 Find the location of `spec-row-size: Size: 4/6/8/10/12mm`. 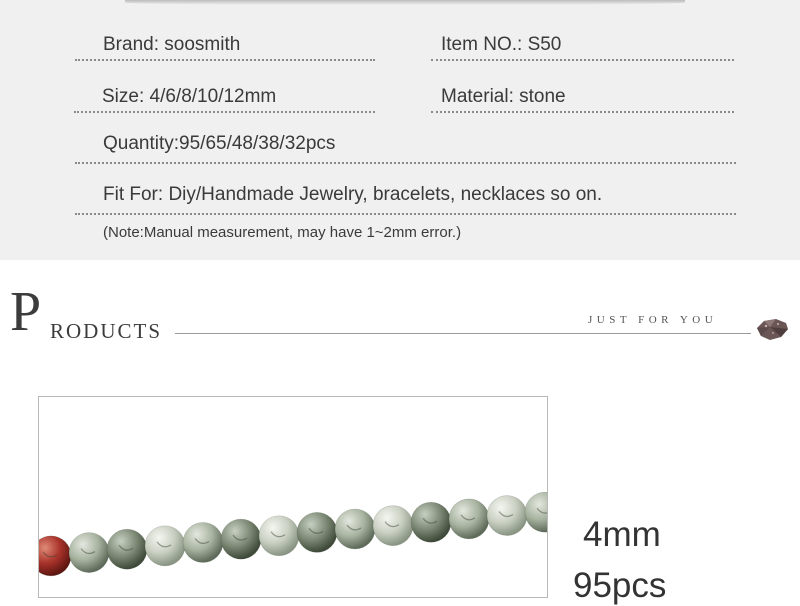

spec-row-size: Size: 4/6/8/10/12mm is located at coordinates (224, 98).